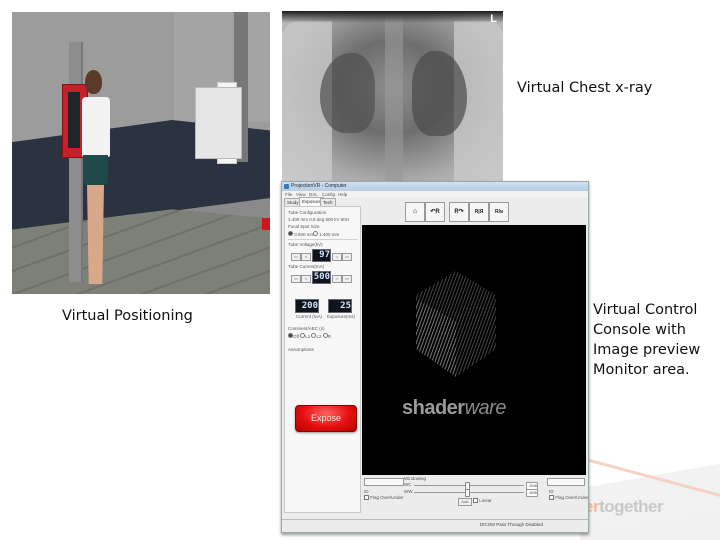 The image size is (720, 540). I want to click on xray-spine, so click(394, 96).